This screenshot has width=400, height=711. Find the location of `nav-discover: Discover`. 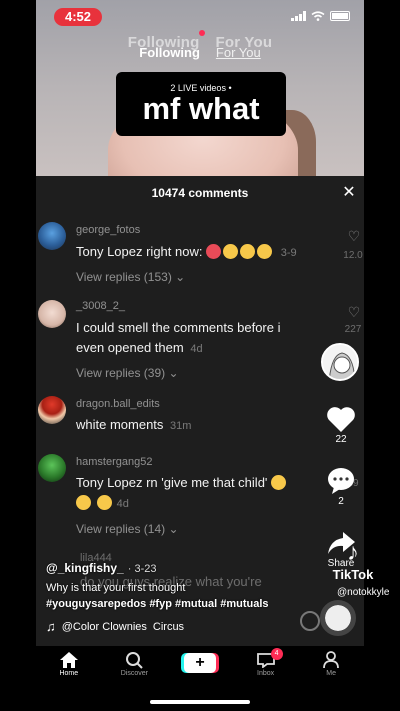

nav-discover: Discover is located at coordinates (134, 663).